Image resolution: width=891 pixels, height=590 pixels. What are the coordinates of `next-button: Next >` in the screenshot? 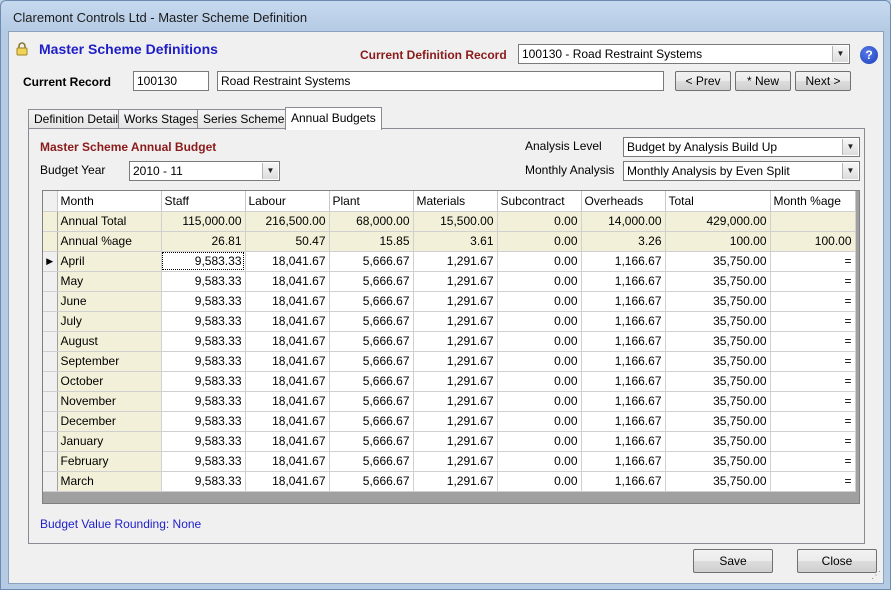 It's located at (823, 81).